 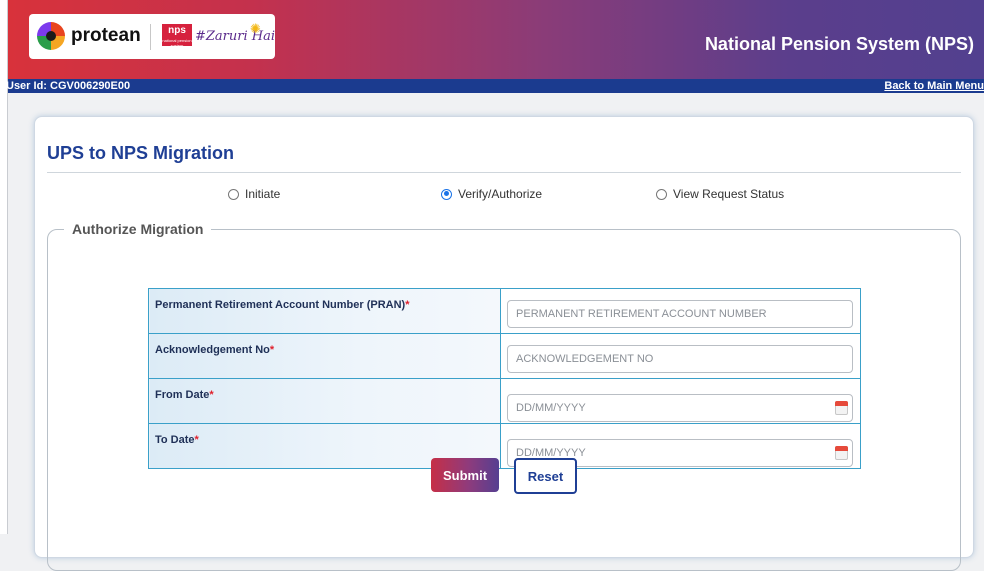 What do you see at coordinates (182, 395) in the screenshot?
I see `field-label-text: From Date` at bounding box center [182, 395].